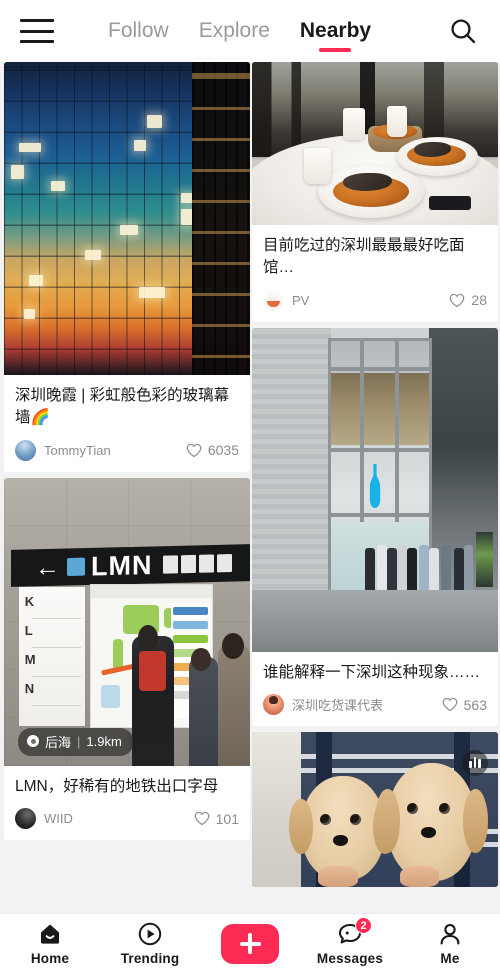  I want to click on tab-nearby-label: Nearby, so click(335, 30).